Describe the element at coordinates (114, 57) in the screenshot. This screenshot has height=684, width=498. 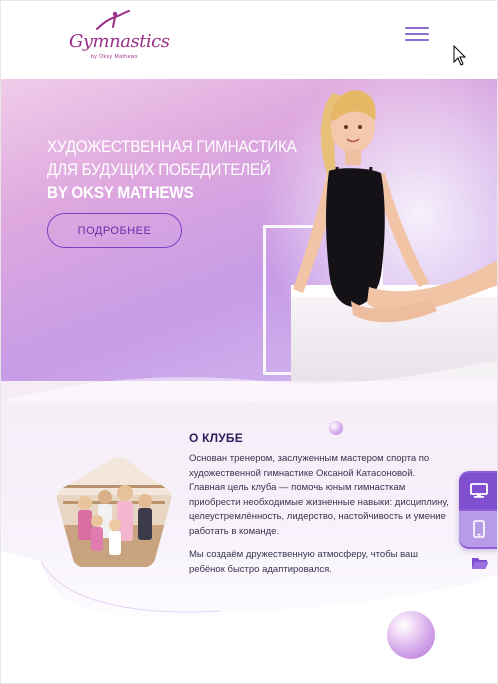
I see `logo-subtitle: by Oksy Mathews` at that location.